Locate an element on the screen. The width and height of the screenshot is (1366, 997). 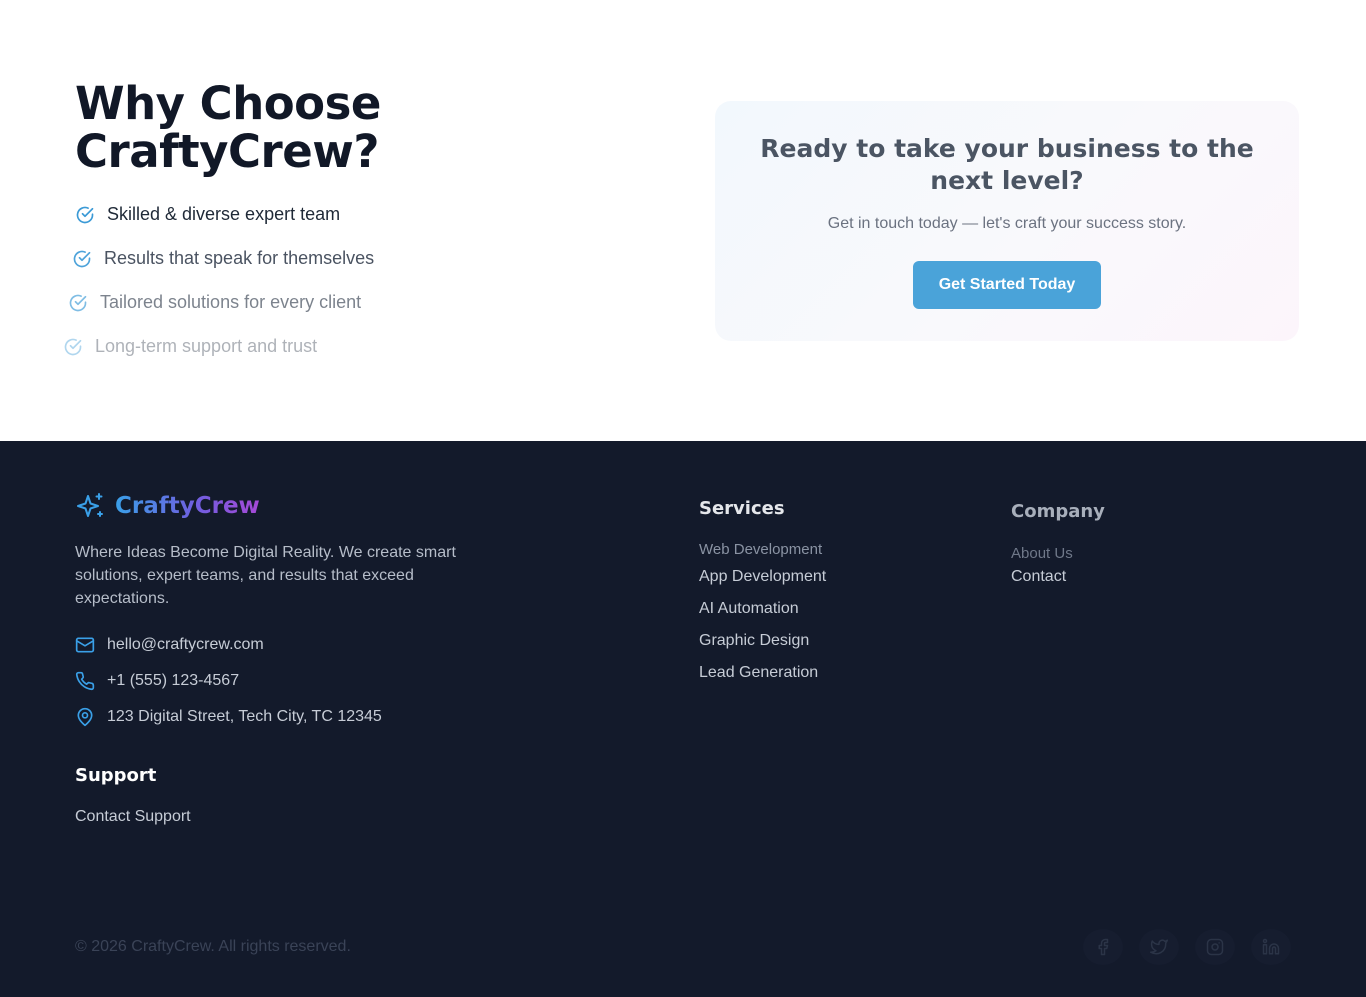
company-link-about-us: About Us is located at coordinates (1042, 552).